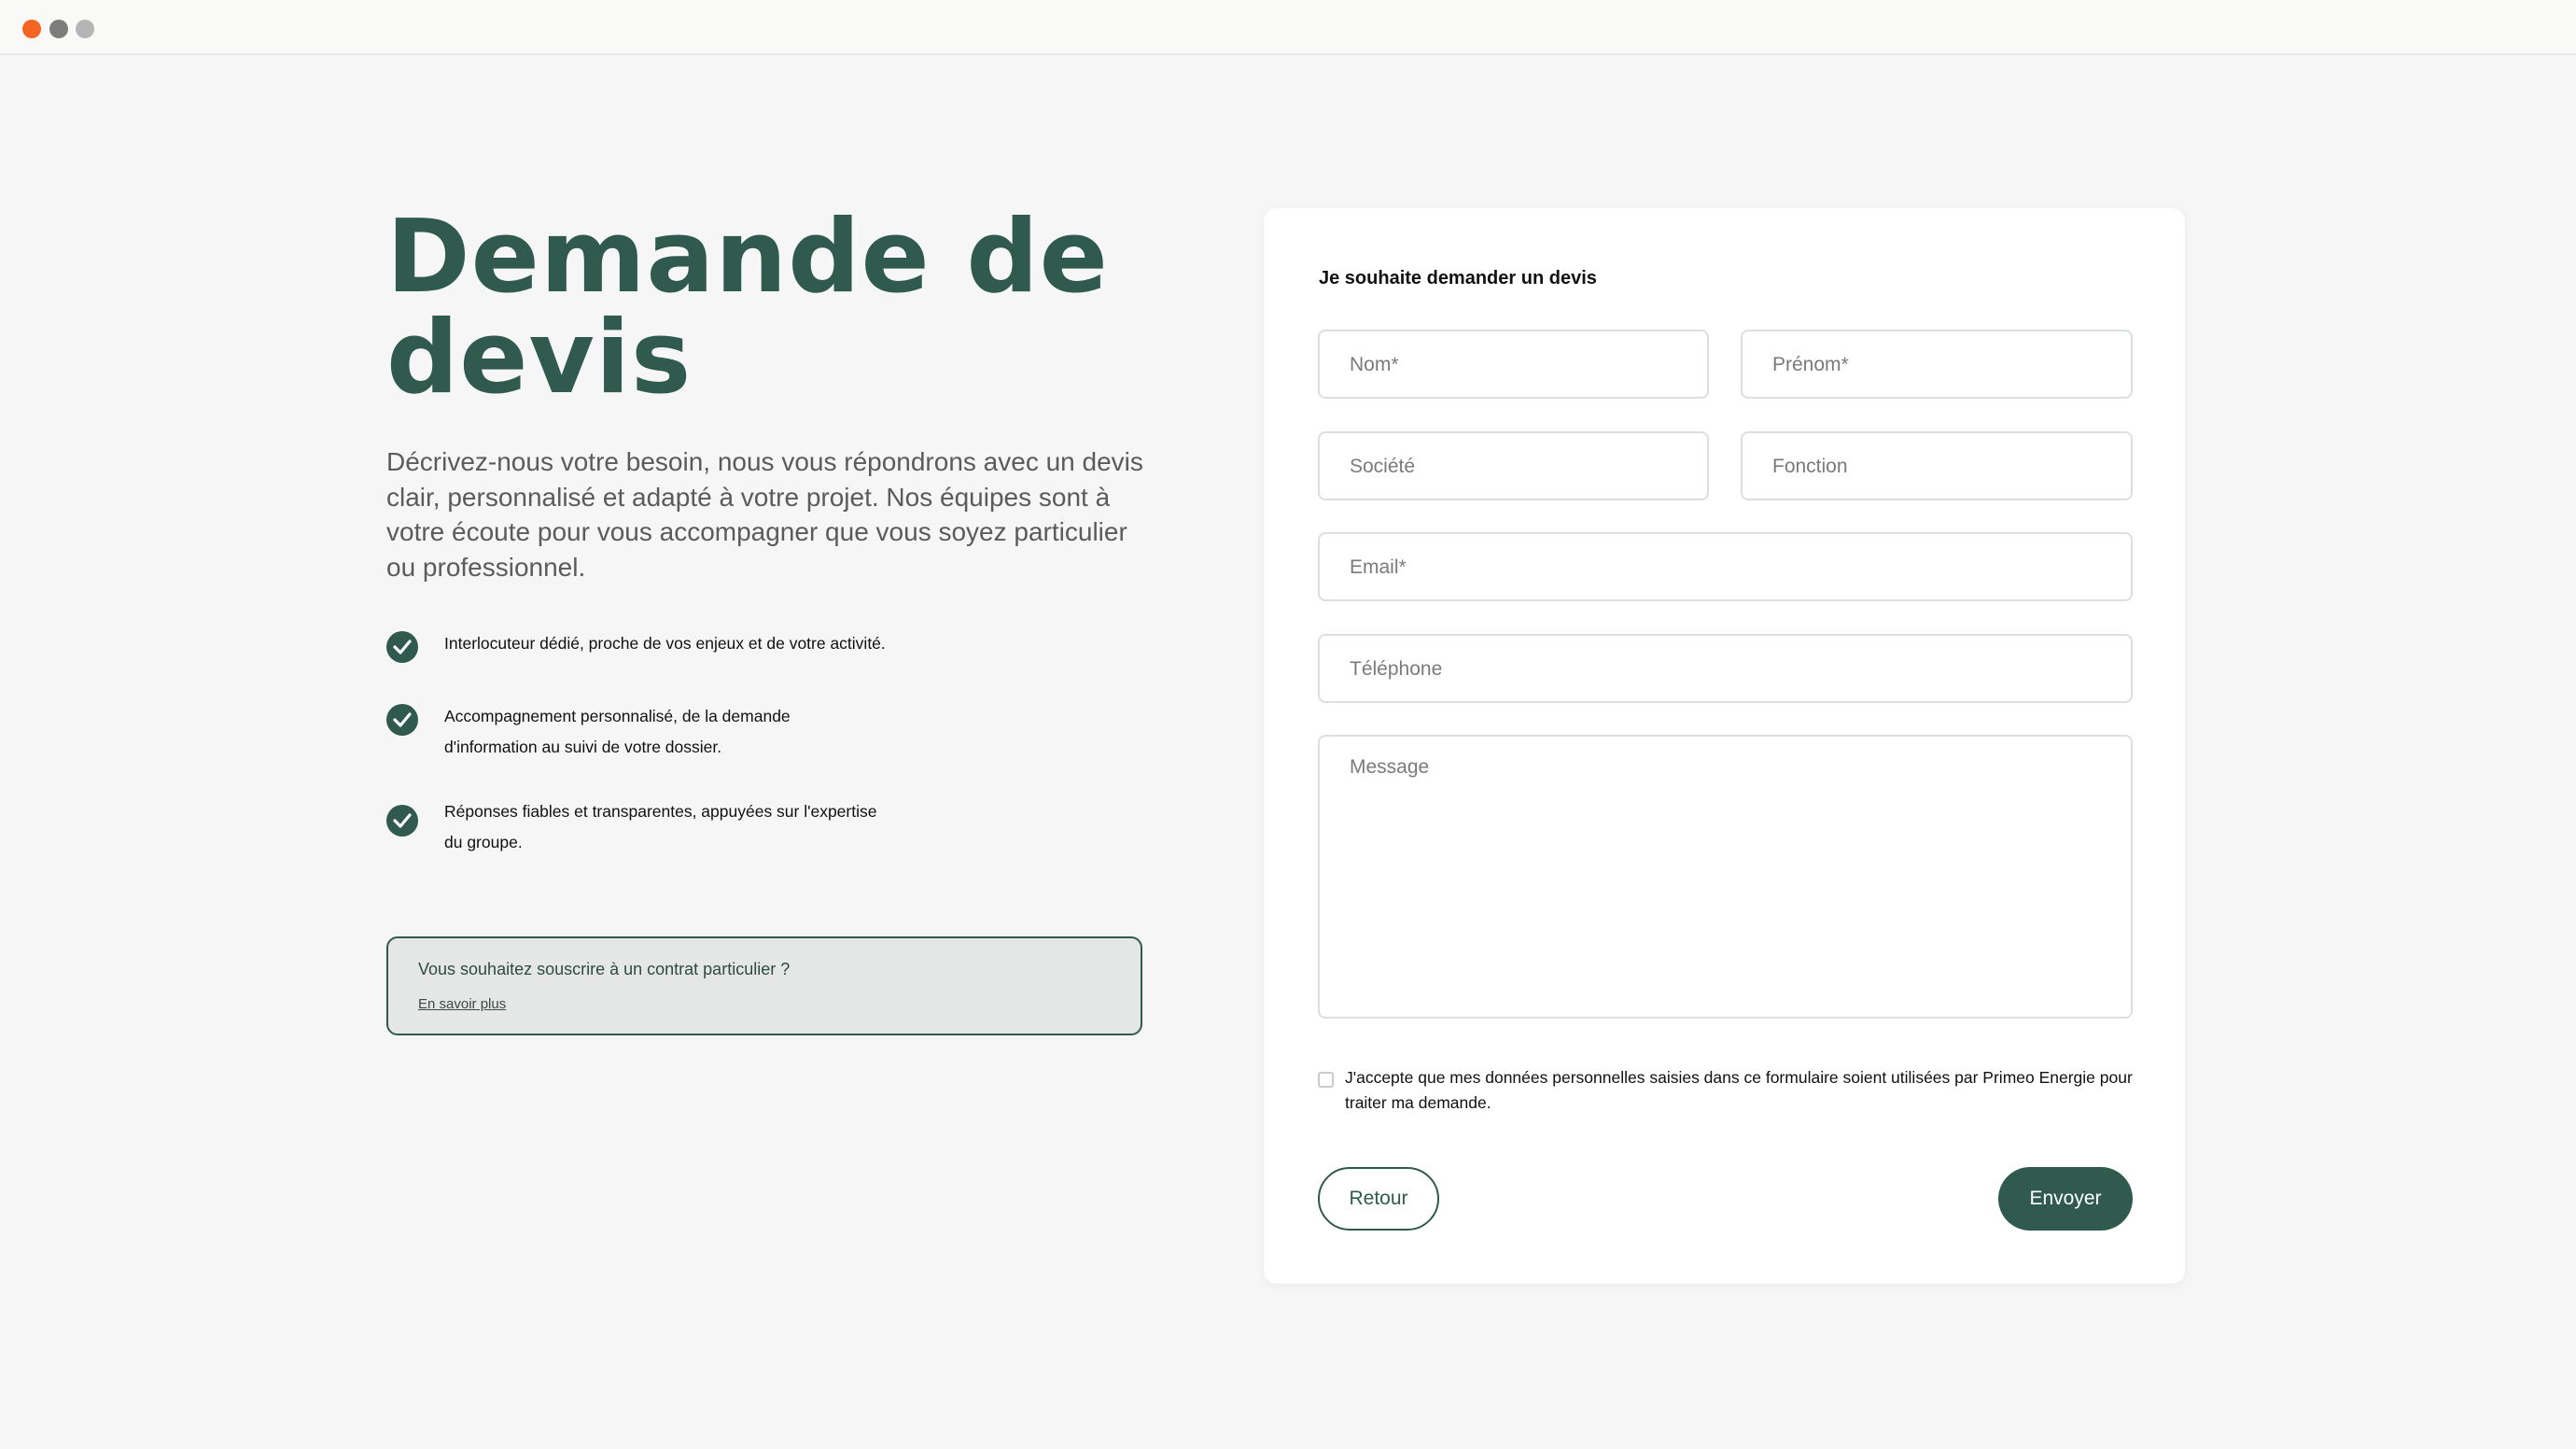 The image size is (2576, 1449). I want to click on email-placeholder: Email*, so click(1378, 567).